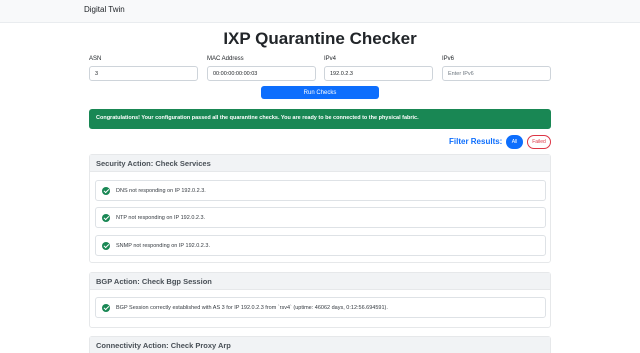 The image size is (640, 353). What do you see at coordinates (163, 246) in the screenshot?
I see `check-message: SNMP not responding on IP 192.0.2.3.` at bounding box center [163, 246].